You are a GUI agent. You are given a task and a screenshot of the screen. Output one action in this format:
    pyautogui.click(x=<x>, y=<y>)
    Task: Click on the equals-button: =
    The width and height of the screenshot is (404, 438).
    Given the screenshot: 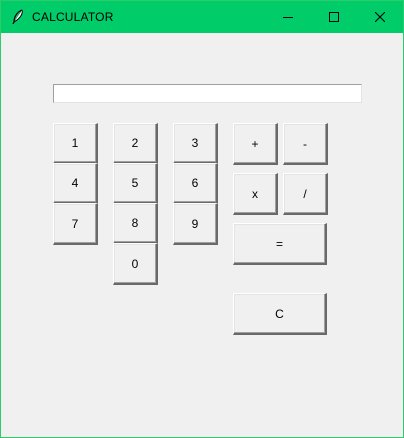 What is the action you would take?
    pyautogui.click(x=280, y=244)
    